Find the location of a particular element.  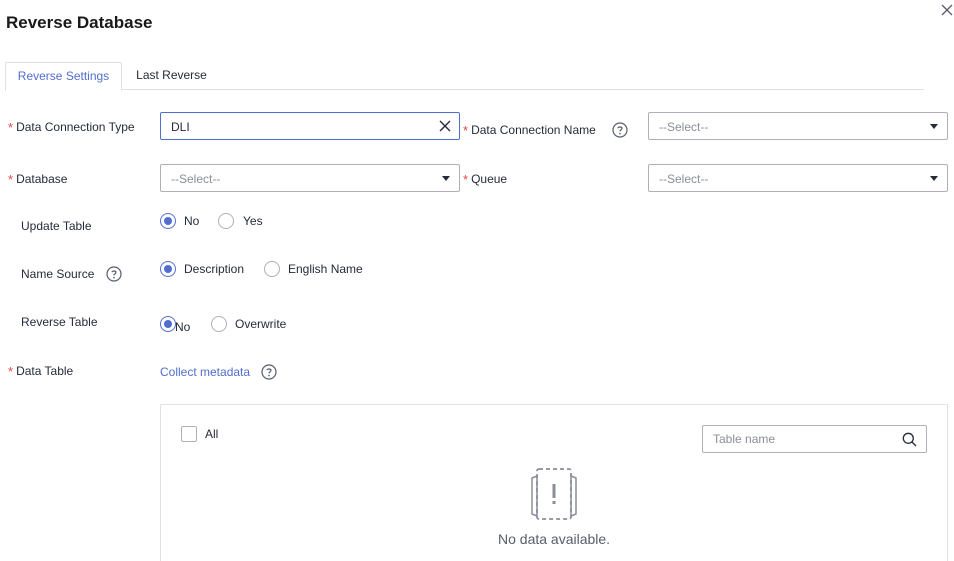

update-table-yes-label: Yes is located at coordinates (253, 221).